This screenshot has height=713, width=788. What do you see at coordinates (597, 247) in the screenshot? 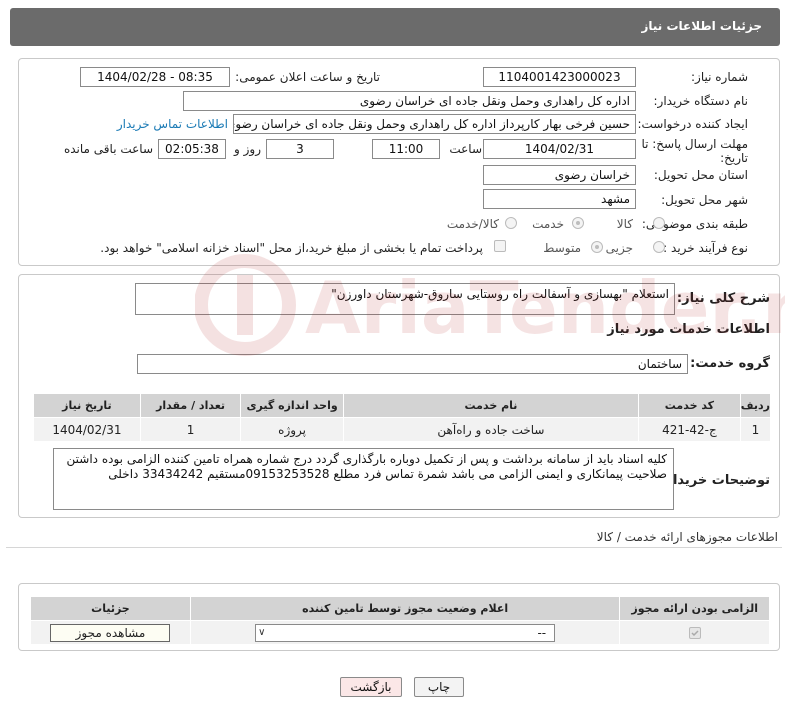
I see `purchase-radio-medium` at bounding box center [597, 247].